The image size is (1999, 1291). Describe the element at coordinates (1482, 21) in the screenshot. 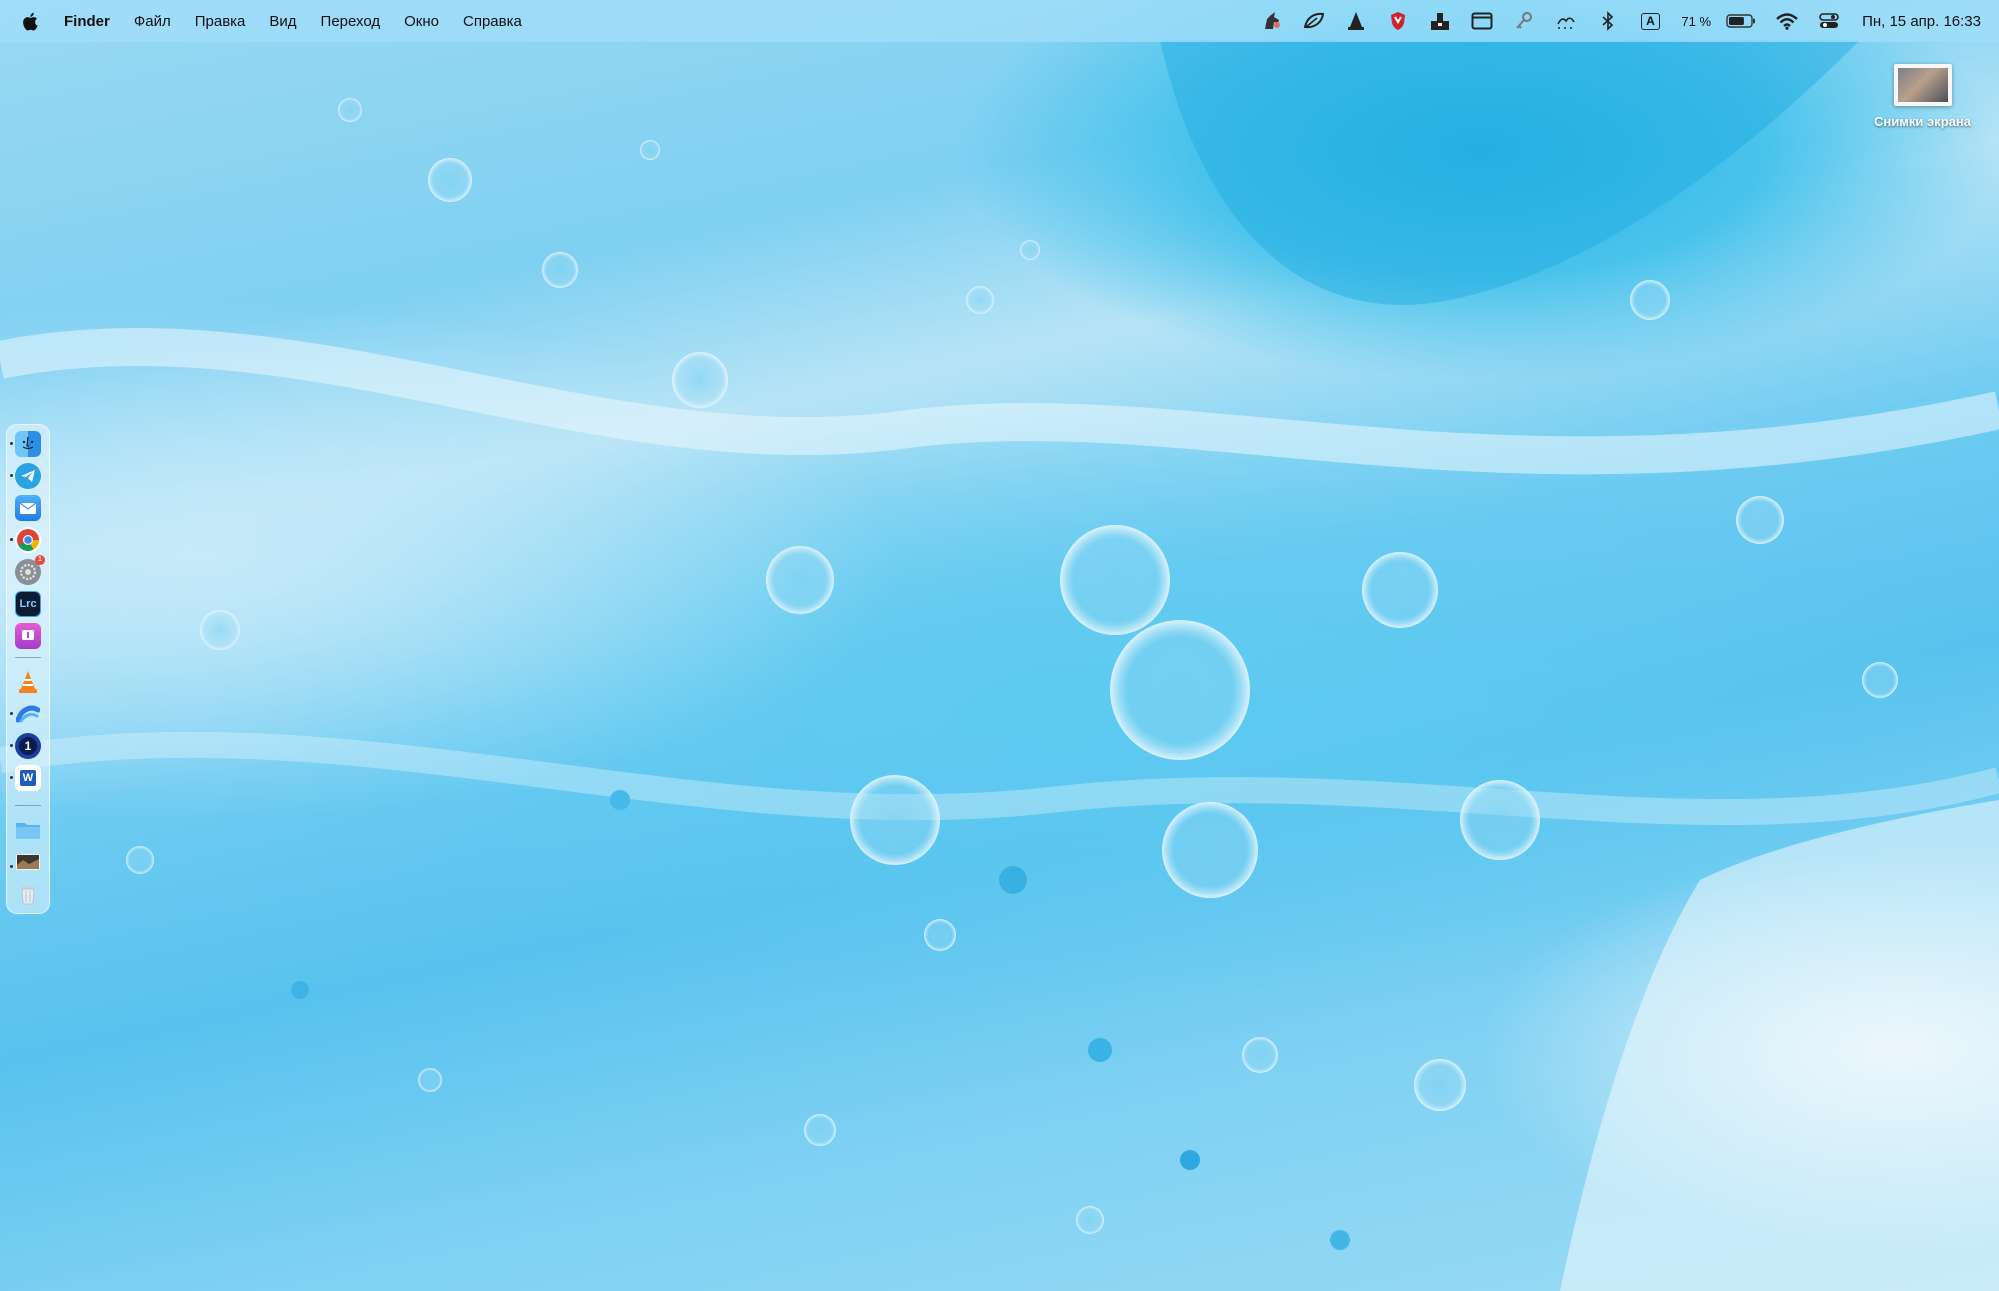

I see `window-icon` at that location.